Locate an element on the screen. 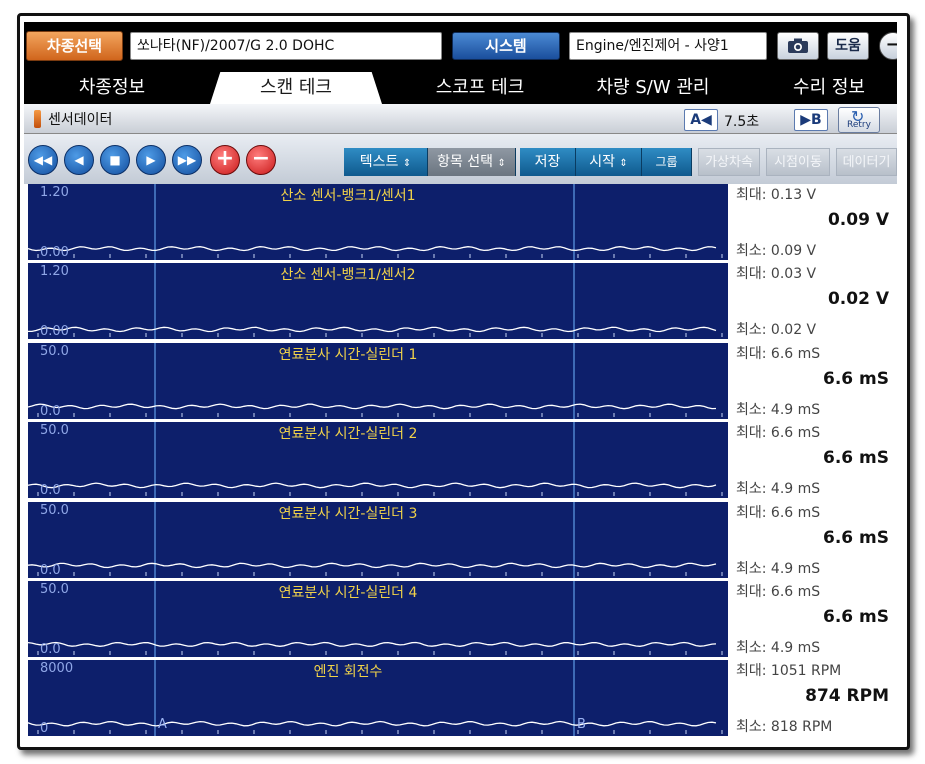  main-tabs: 차종정보 스캔 테크 스코프 테크 차량 S/W 관리 수리 정보 is located at coordinates (460, 87).